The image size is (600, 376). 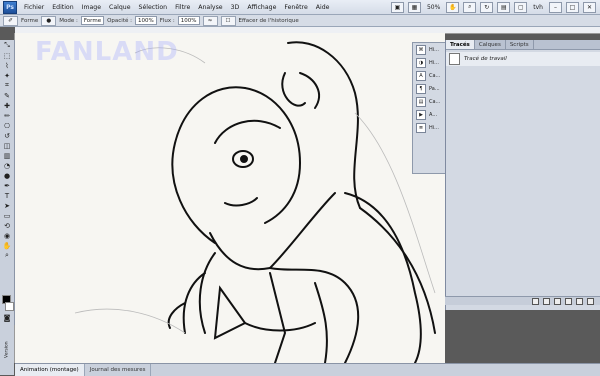 What do you see at coordinates (7, 95) in the screenshot?
I see `eyedropper-icon: ✎` at bounding box center [7, 95].